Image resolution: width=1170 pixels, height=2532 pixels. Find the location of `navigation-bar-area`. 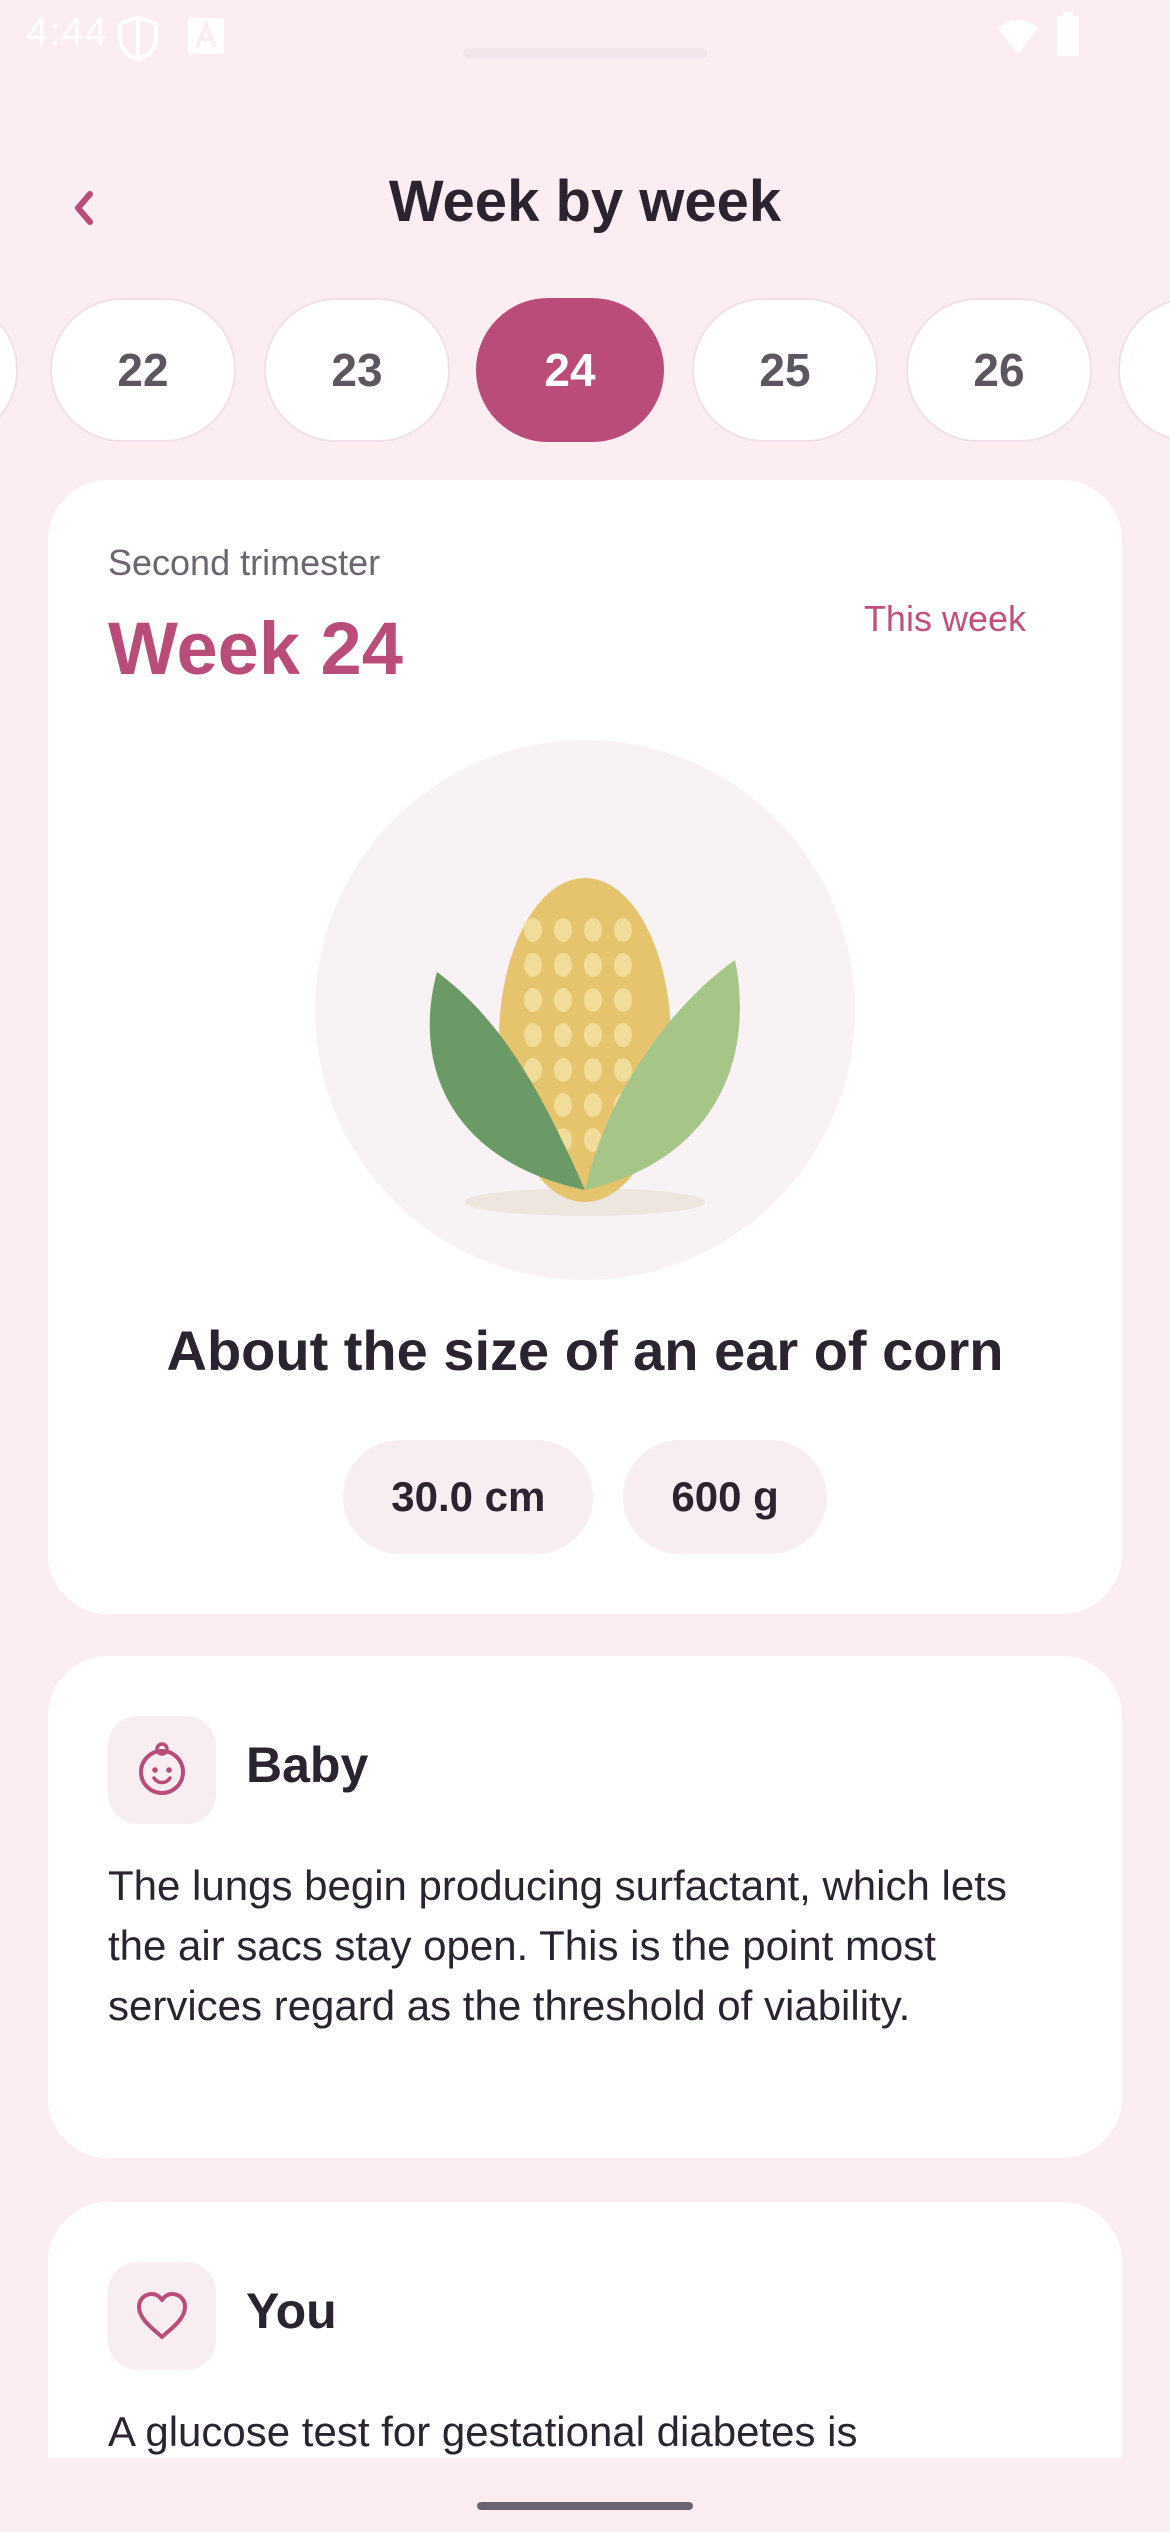

navigation-bar-area is located at coordinates (585, 2495).